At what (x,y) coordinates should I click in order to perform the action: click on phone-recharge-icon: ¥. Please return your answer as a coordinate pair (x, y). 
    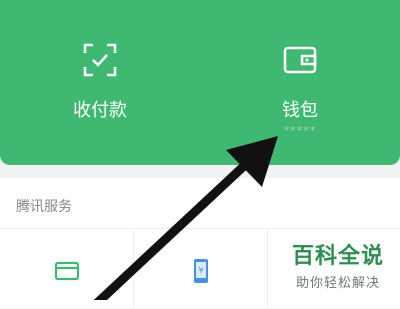
    Looking at the image, I should click on (200, 271).